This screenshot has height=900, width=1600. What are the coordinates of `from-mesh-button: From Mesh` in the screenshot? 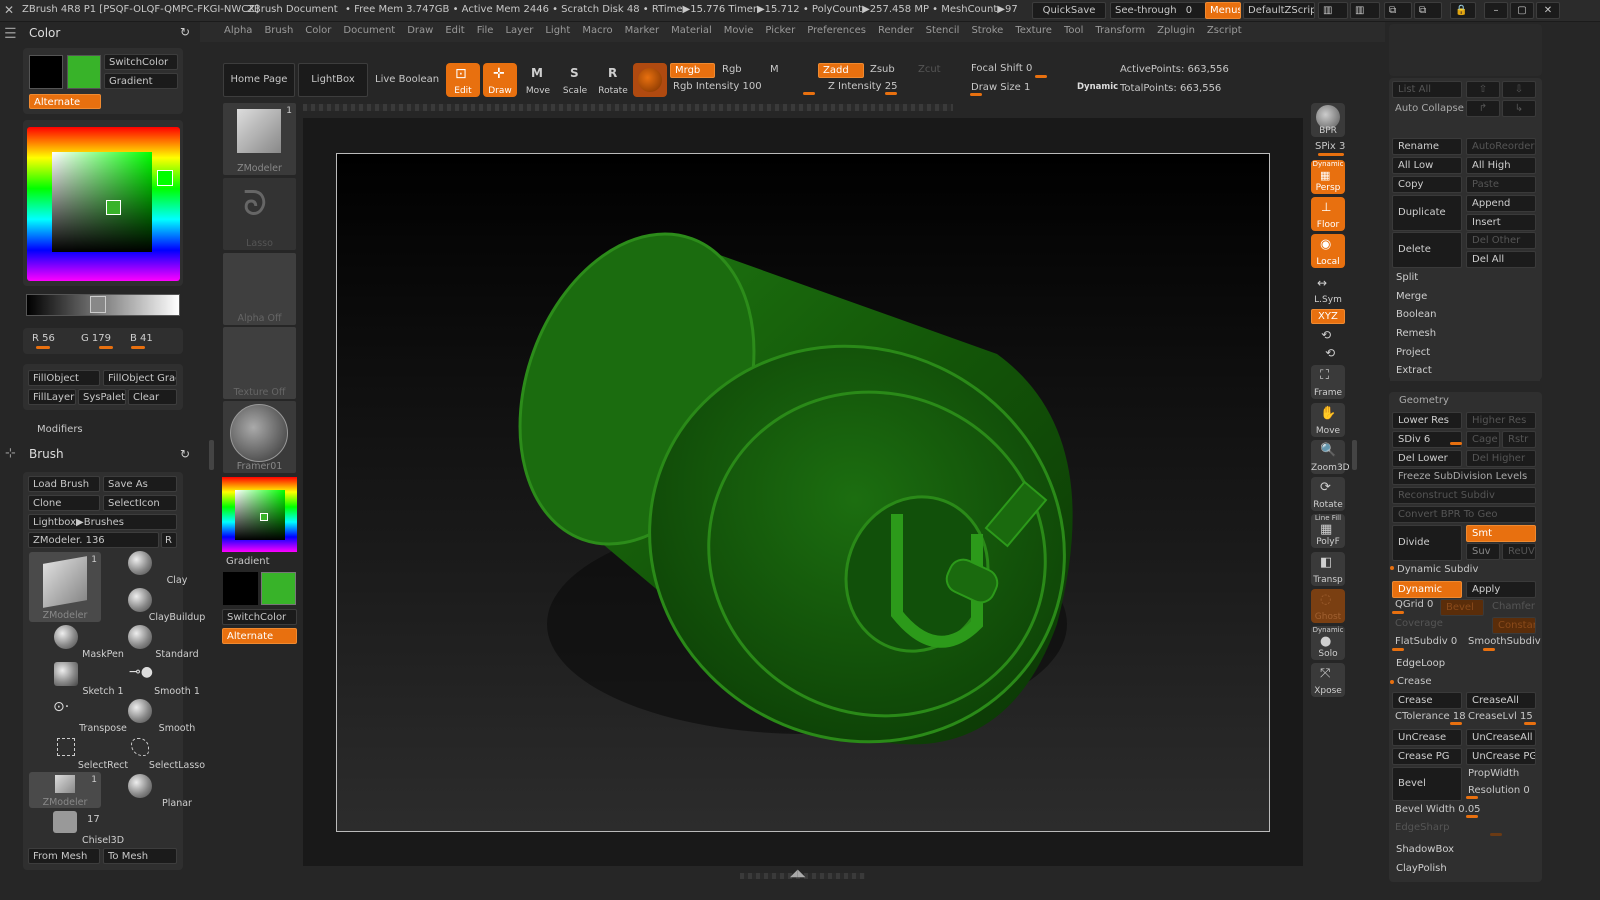 It's located at (64, 856).